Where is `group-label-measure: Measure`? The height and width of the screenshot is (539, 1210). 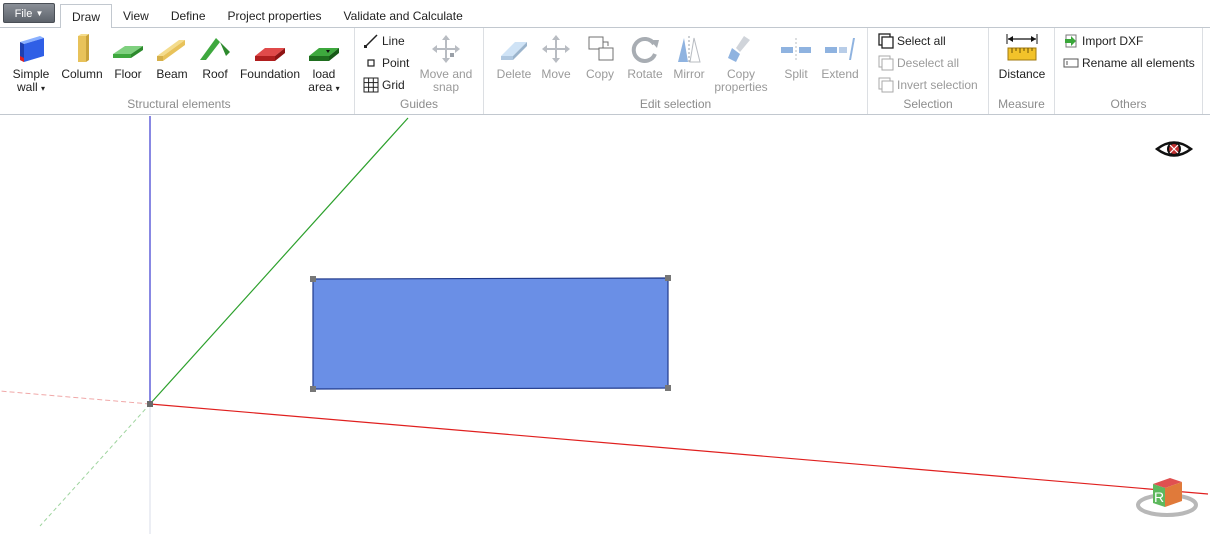
group-label-measure: Measure is located at coordinates (1021, 104).